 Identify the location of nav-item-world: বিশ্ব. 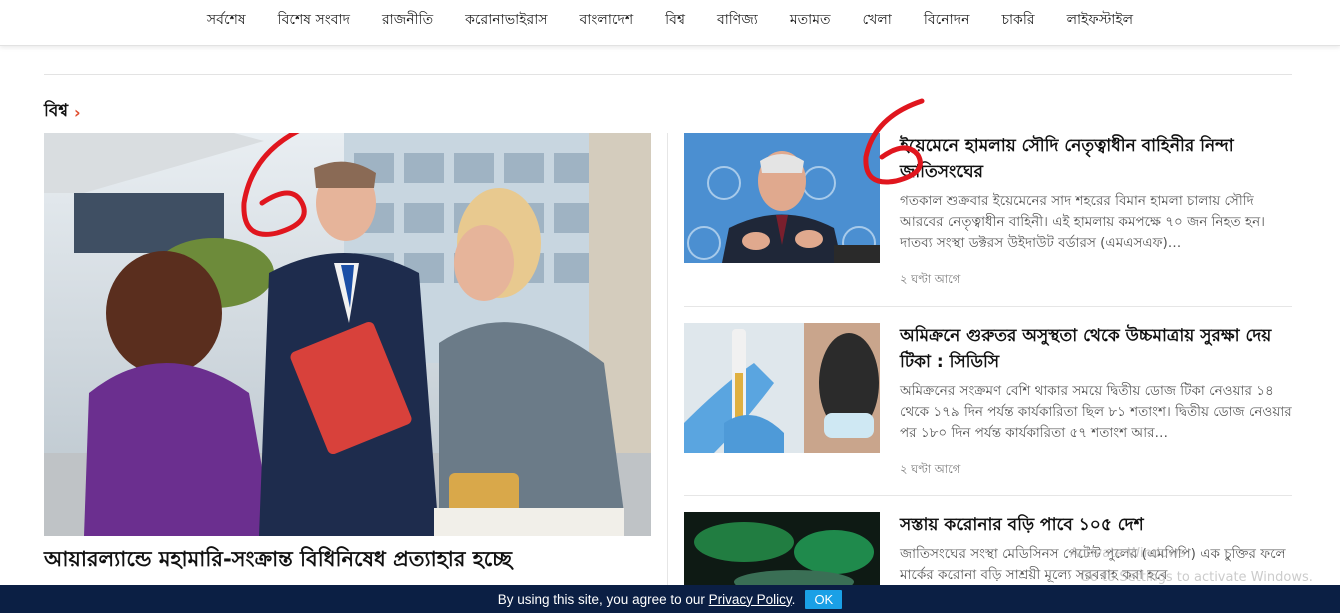
(675, 20).